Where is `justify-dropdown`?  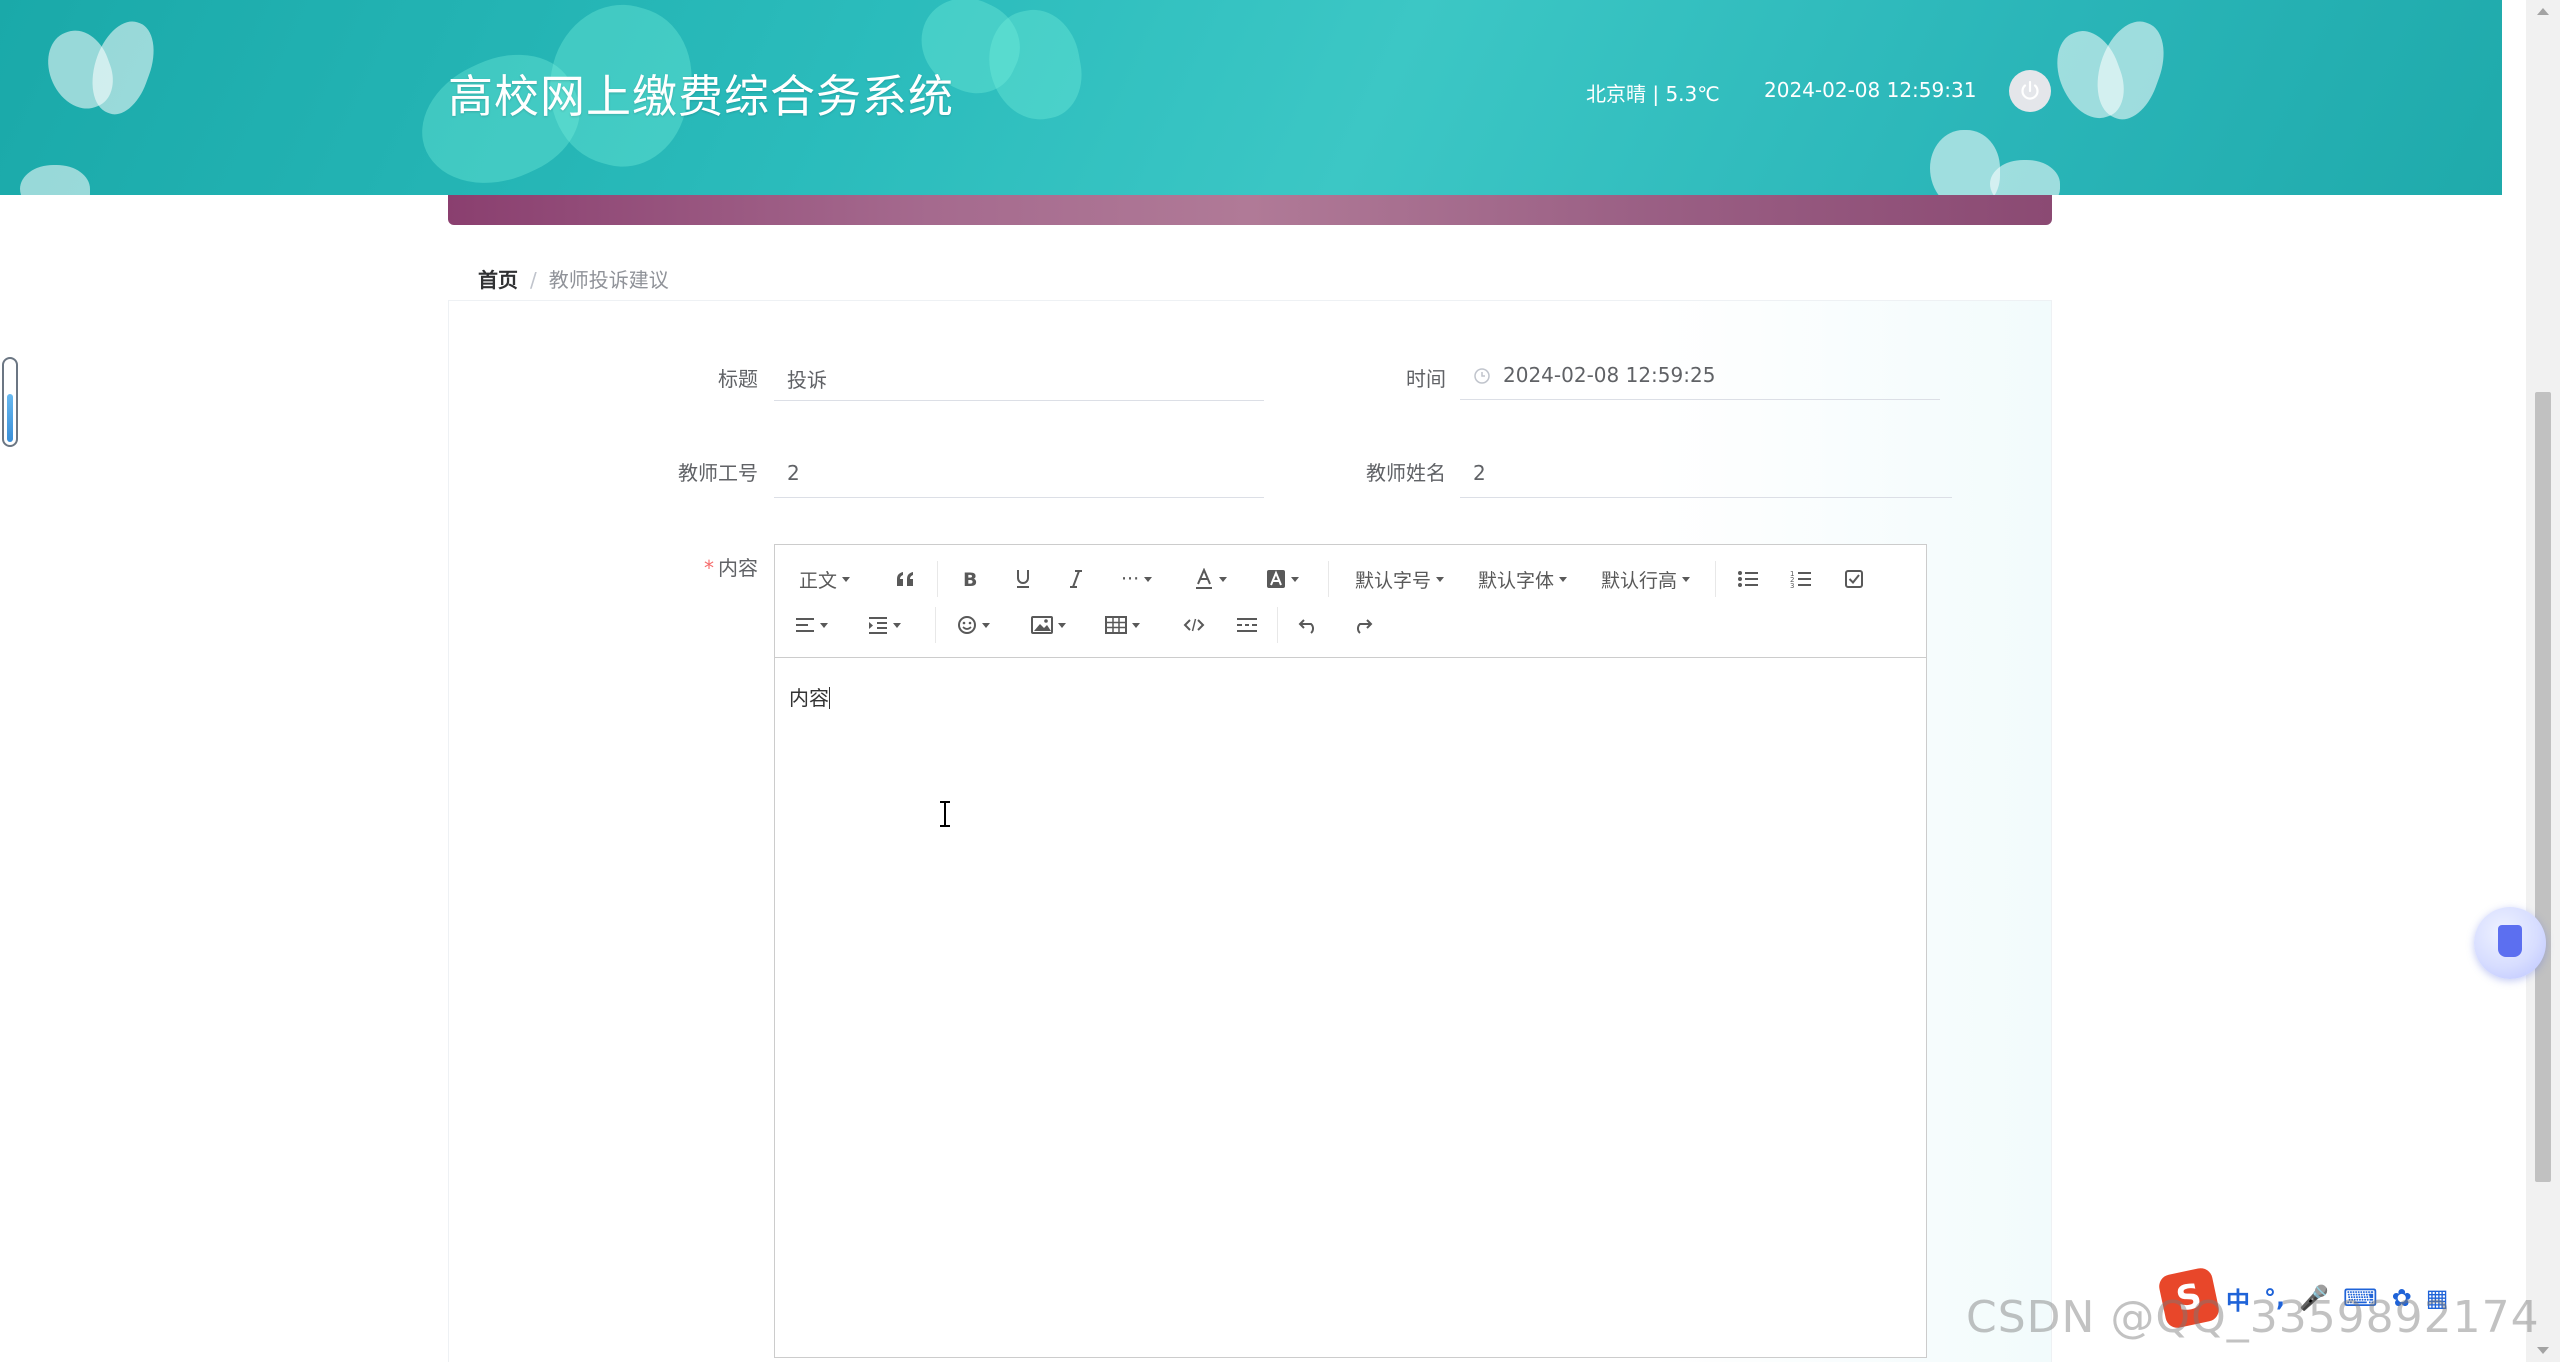 justify-dropdown is located at coordinates (811, 625).